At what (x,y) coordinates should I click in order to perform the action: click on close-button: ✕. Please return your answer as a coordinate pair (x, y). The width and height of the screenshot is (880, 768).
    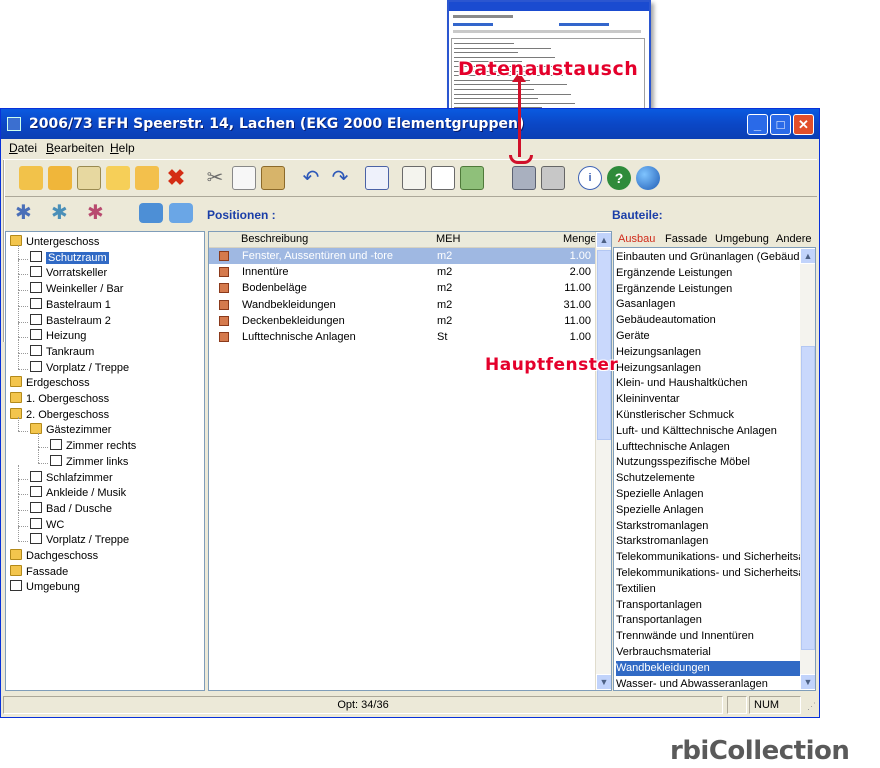
    Looking at the image, I should click on (803, 124).